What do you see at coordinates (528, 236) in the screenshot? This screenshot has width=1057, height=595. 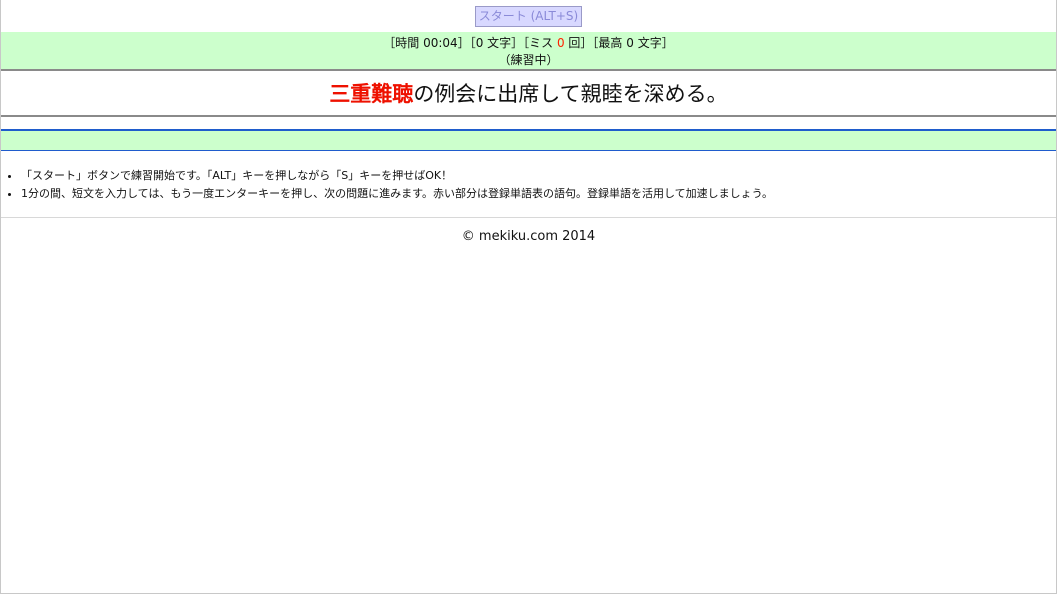 I see `copyright-text: © mekiku.com 2014` at bounding box center [528, 236].